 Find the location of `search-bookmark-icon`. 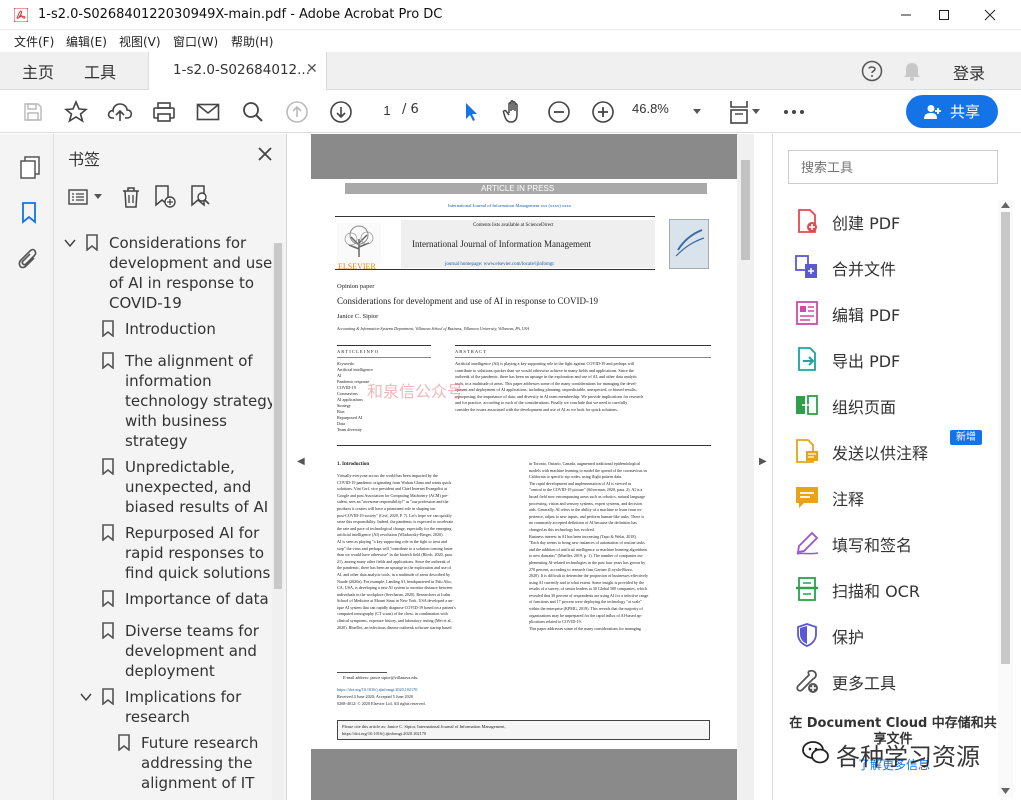

search-bookmark-icon is located at coordinates (200, 196).